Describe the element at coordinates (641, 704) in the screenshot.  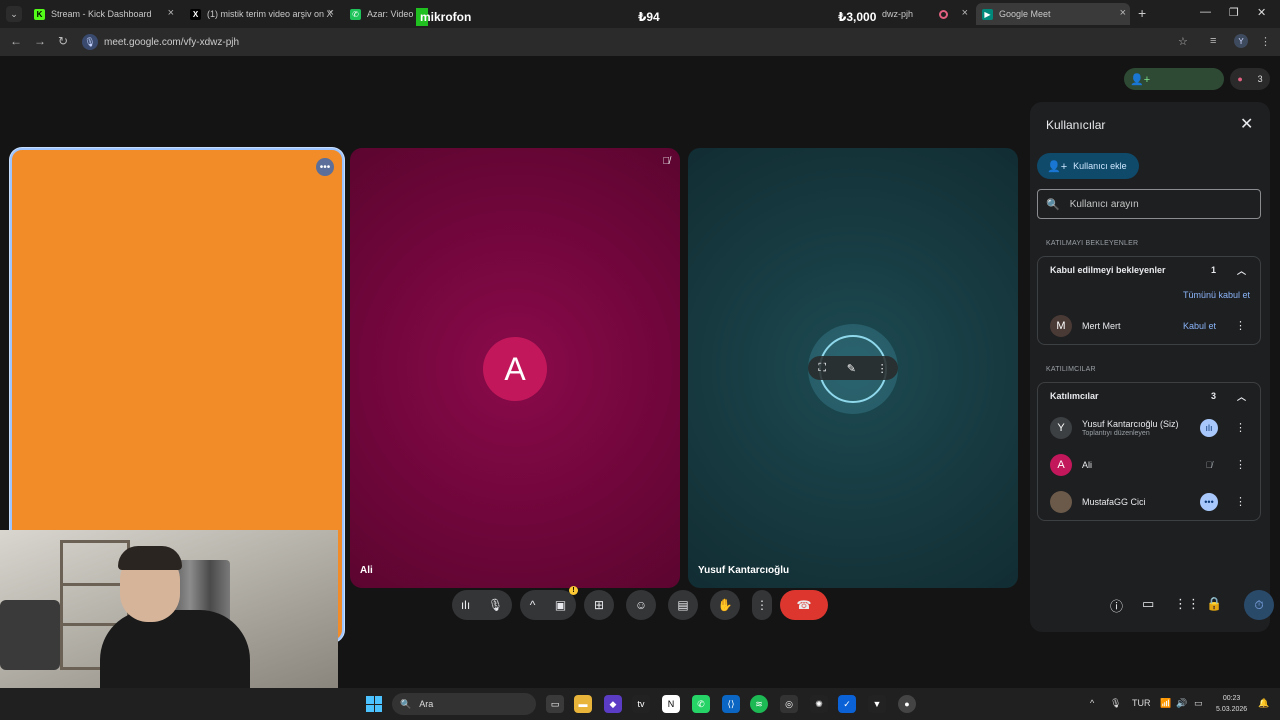
I see `apple-tv-icon: tv` at that location.